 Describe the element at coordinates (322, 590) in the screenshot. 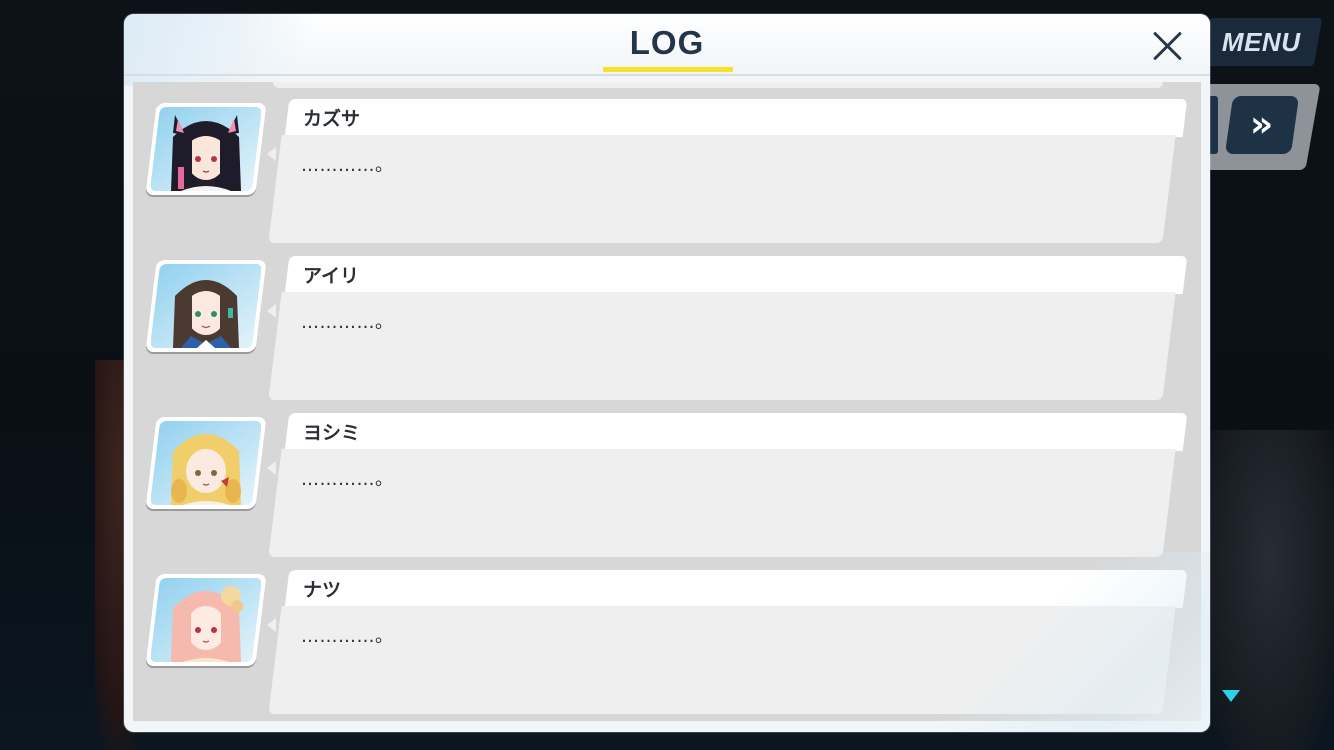

I see `speaker-name: ナツ` at that location.